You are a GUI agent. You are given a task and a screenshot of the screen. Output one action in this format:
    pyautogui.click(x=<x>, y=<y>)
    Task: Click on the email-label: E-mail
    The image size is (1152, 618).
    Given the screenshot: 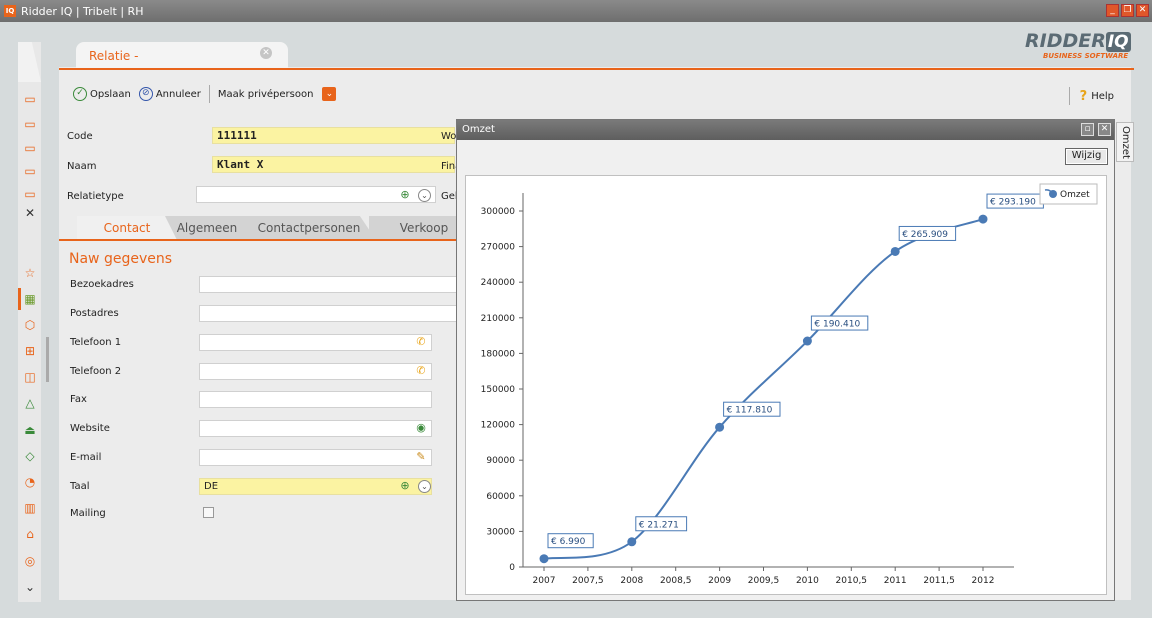 What is the action you would take?
    pyautogui.click(x=86, y=457)
    